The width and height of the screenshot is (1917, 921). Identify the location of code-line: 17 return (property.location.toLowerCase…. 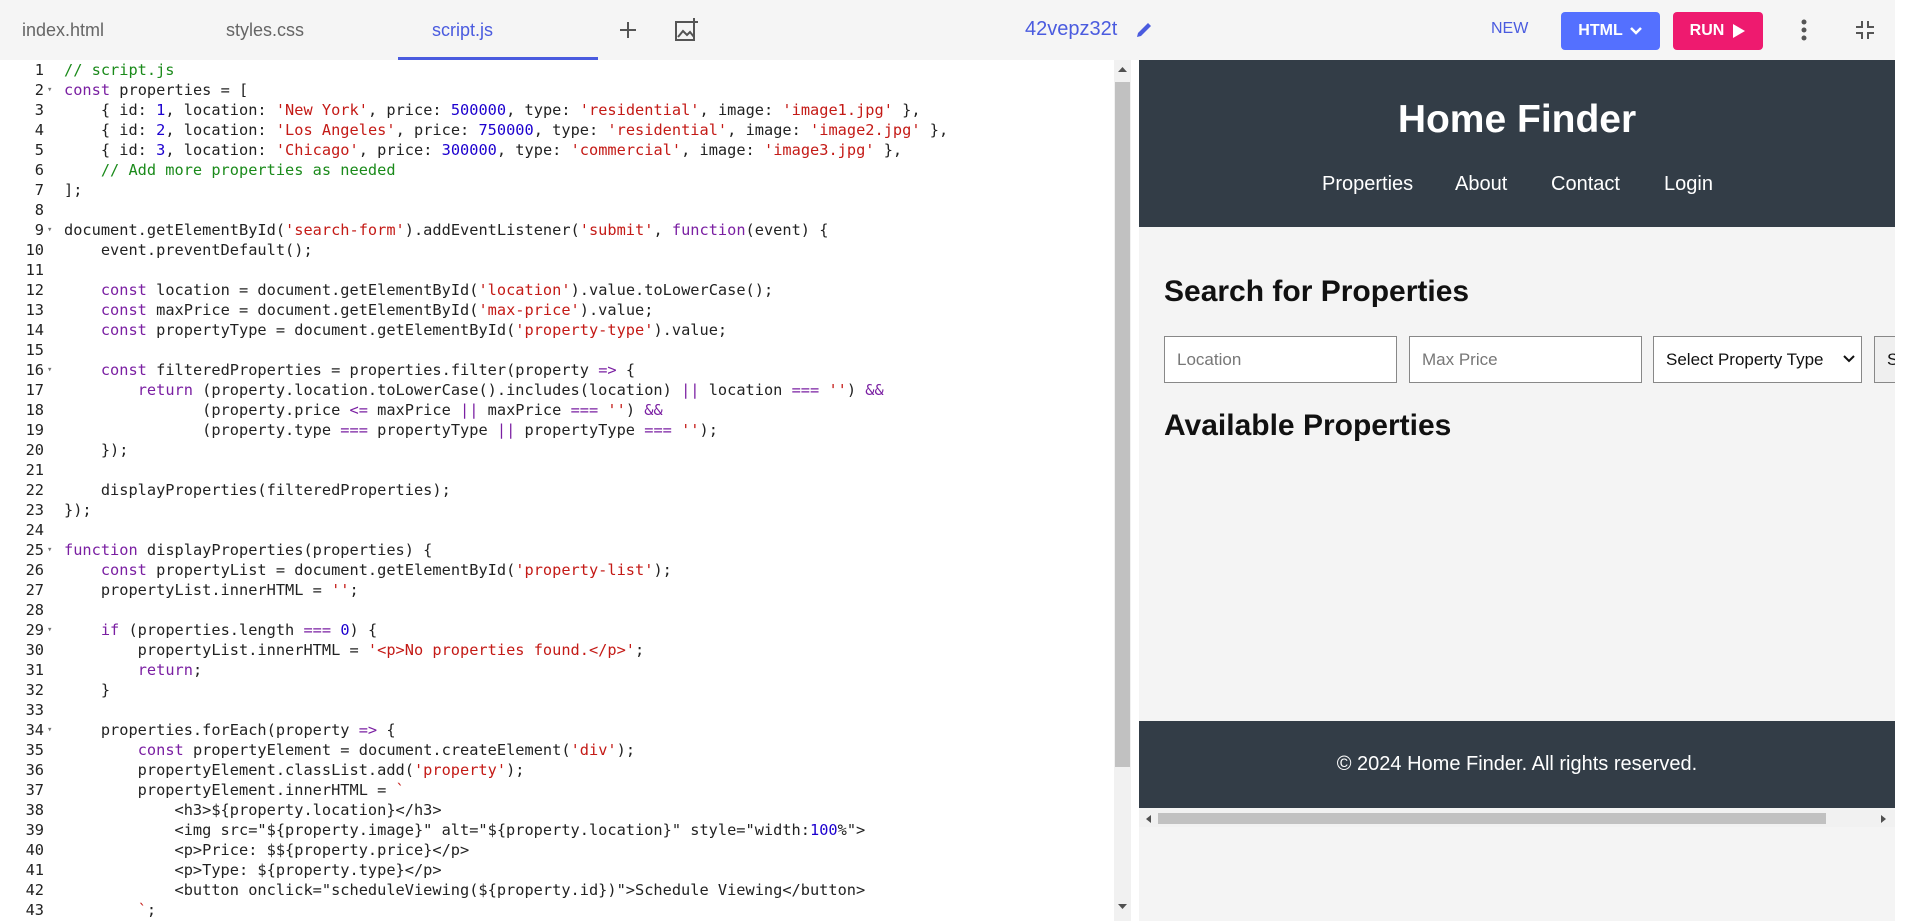
(555, 390).